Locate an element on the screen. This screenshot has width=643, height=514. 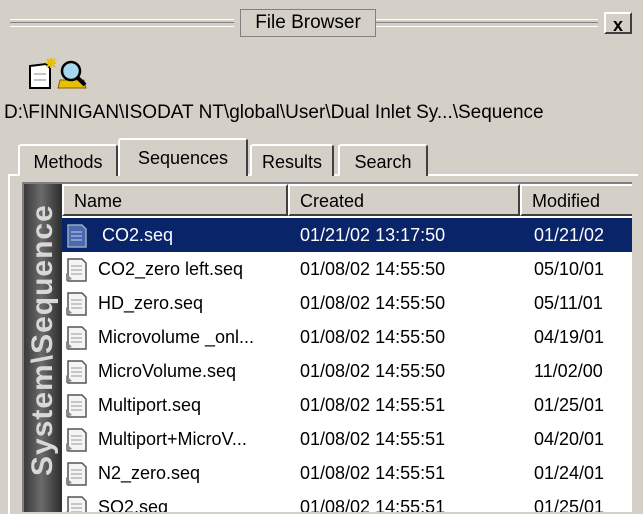
file-name: SO2.seq is located at coordinates (133, 504).